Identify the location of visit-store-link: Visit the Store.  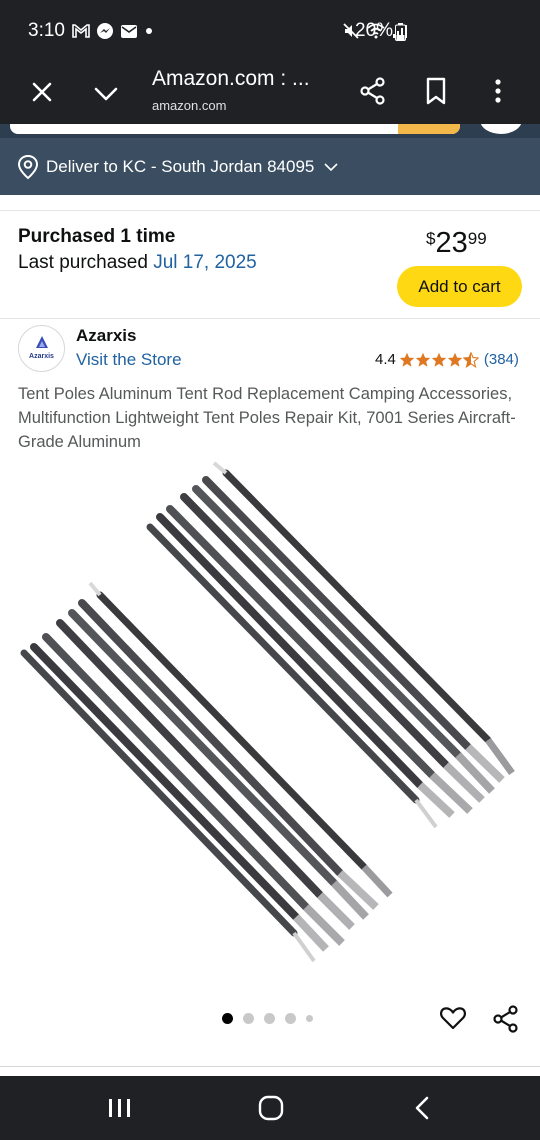
(129, 360).